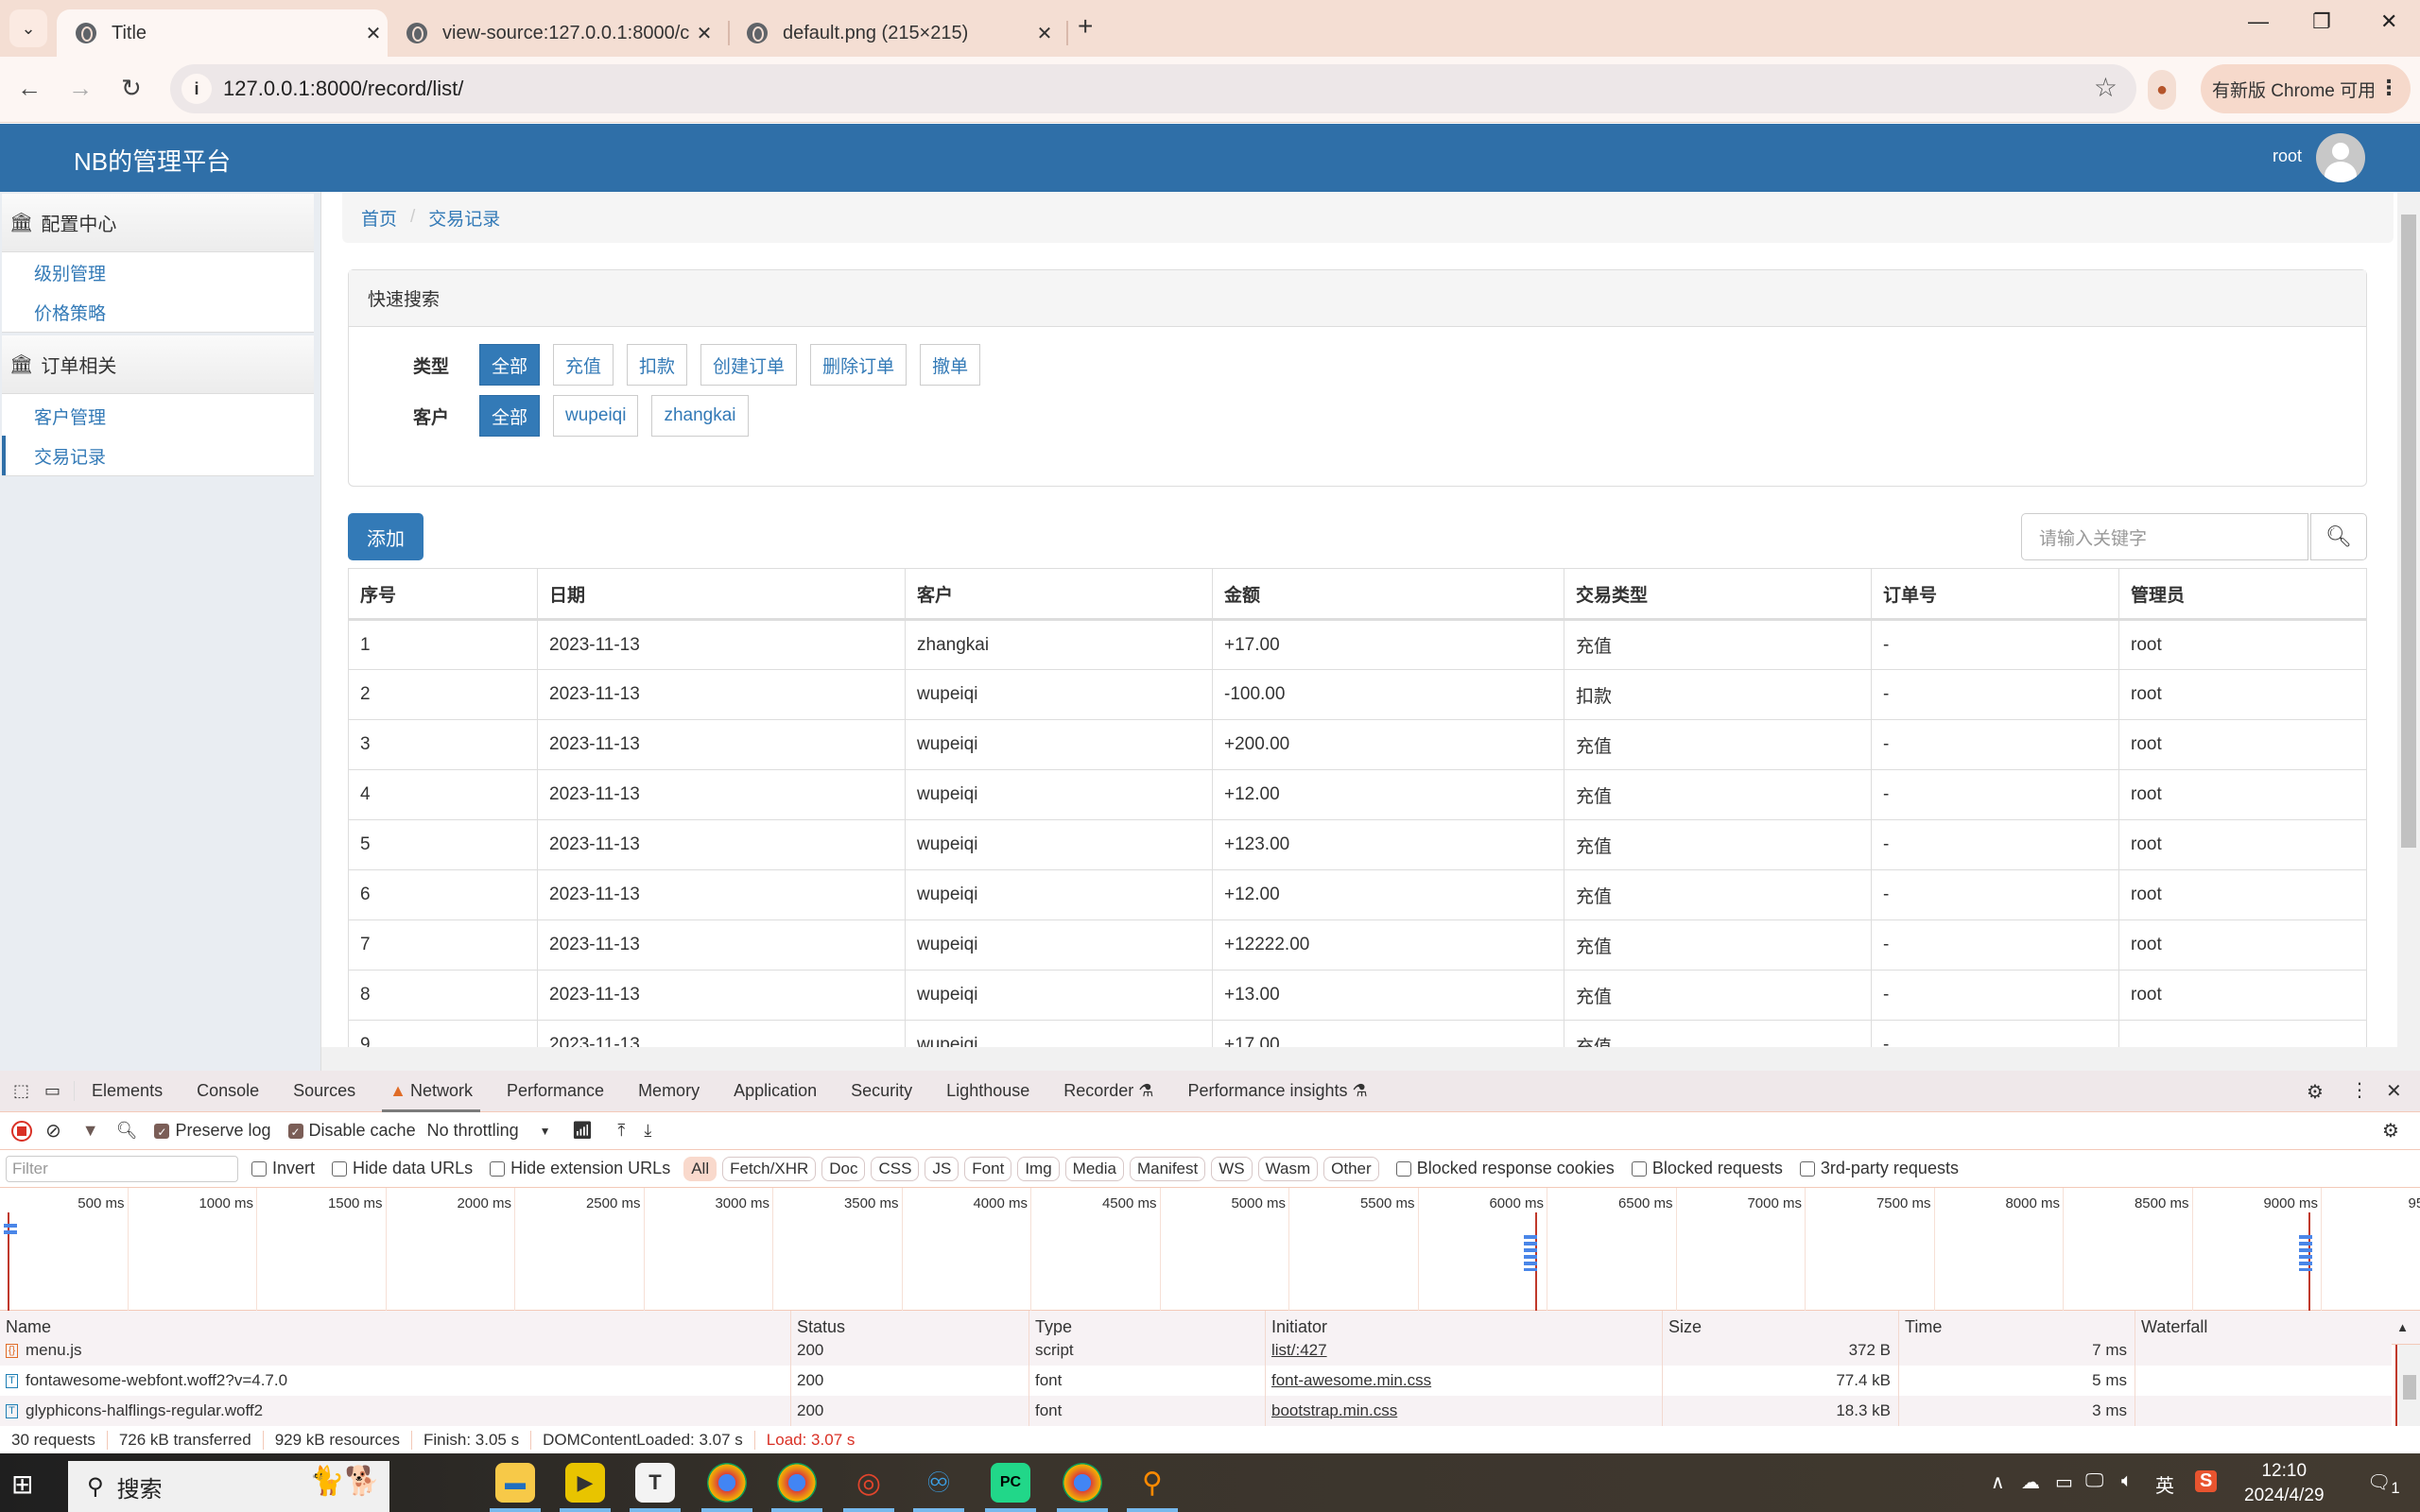 The height and width of the screenshot is (1512, 2420). I want to click on browser-tab-title: Title ✕, so click(222, 33).